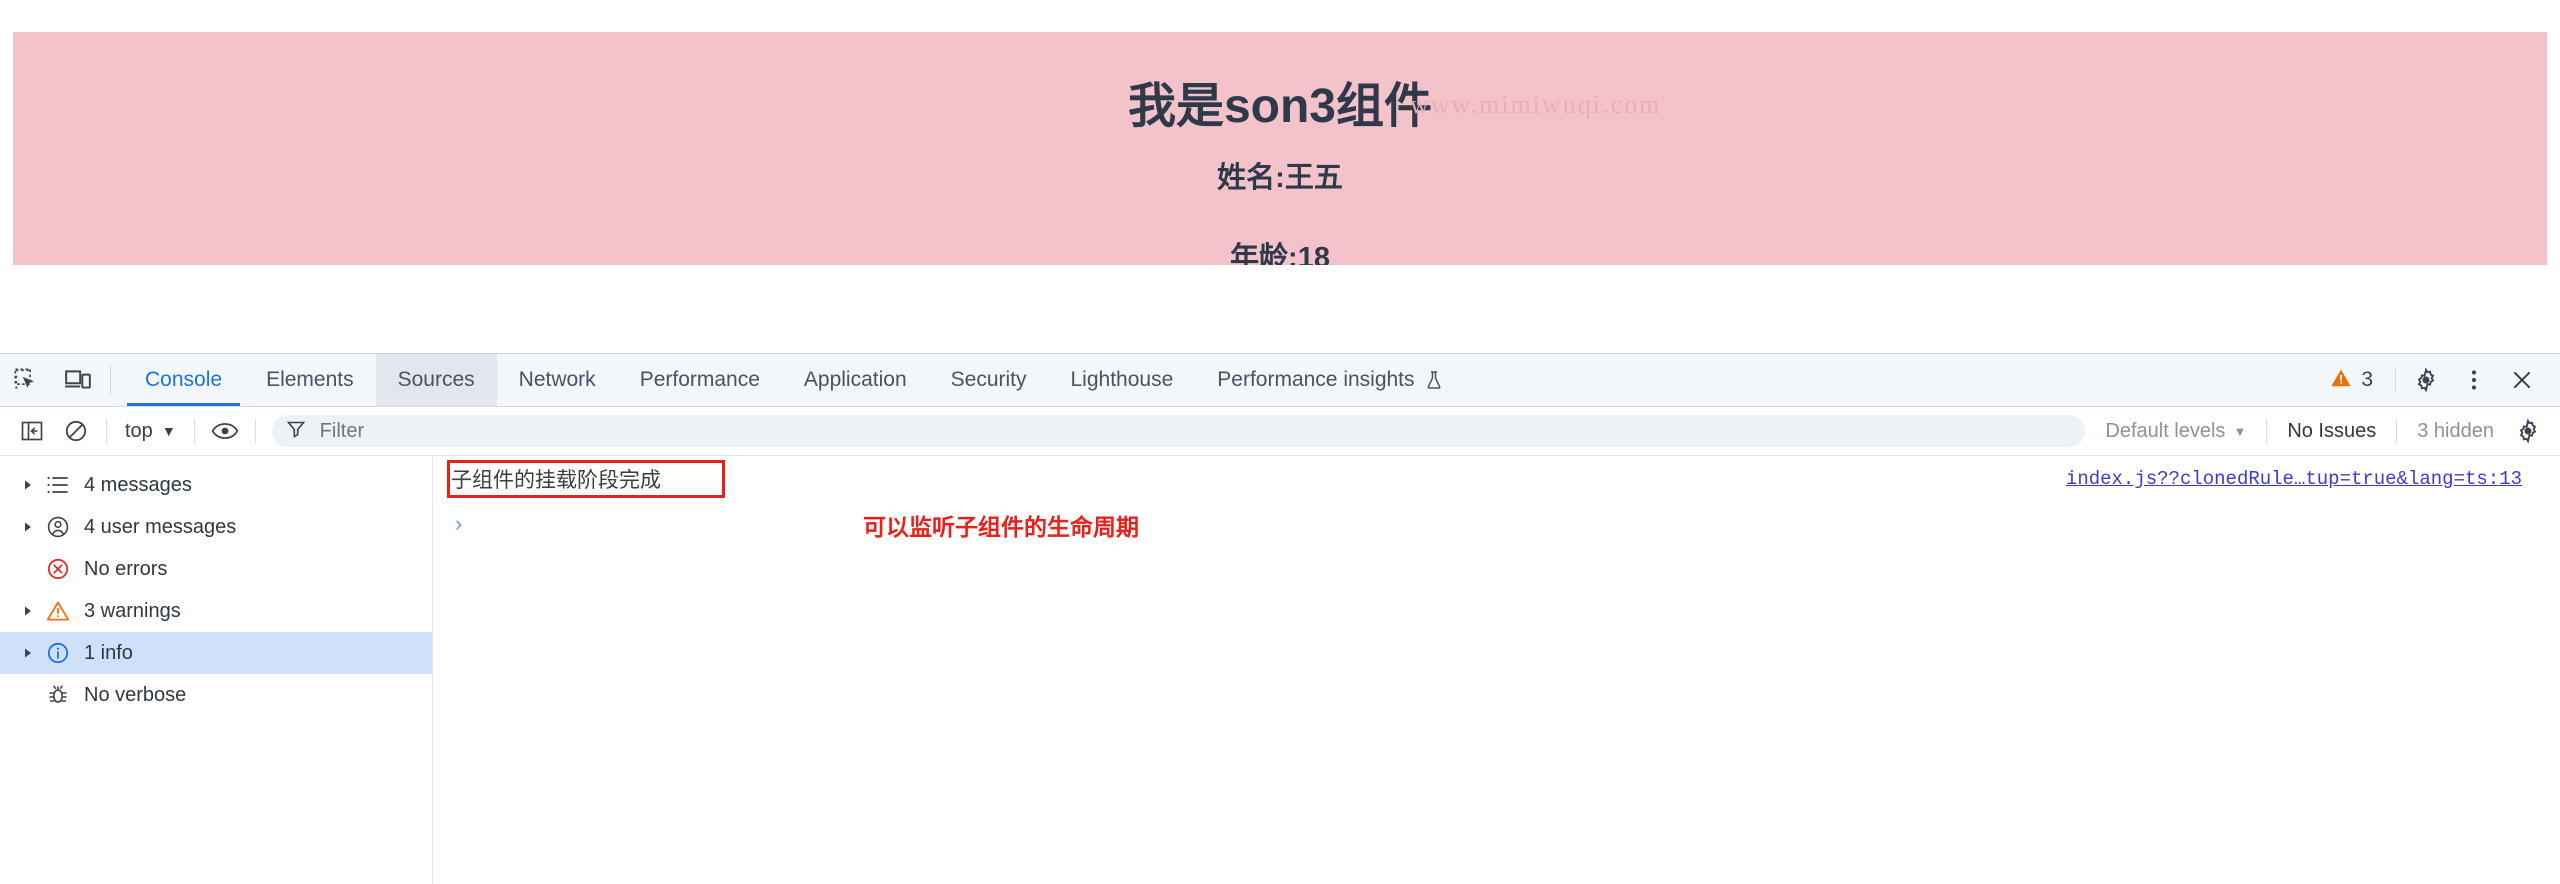 This screenshot has width=2560, height=884. Describe the element at coordinates (139, 430) in the screenshot. I see `context-value: top` at that location.